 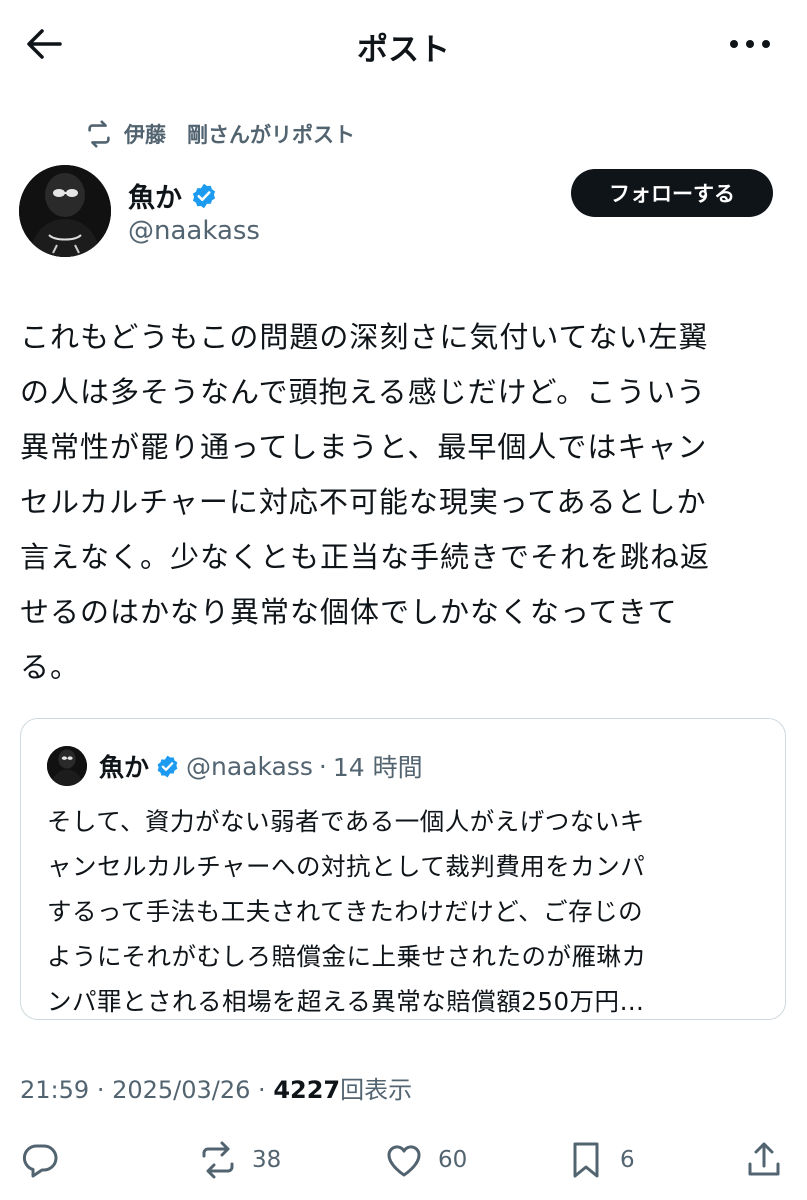 What do you see at coordinates (194, 231) in the screenshot?
I see `author-handle: @naakass` at bounding box center [194, 231].